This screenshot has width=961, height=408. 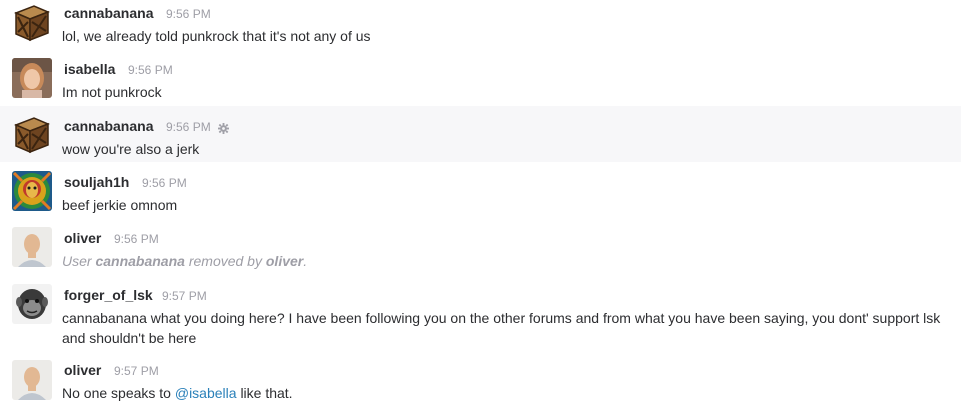 I want to click on gear-icon, so click(x=223, y=127).